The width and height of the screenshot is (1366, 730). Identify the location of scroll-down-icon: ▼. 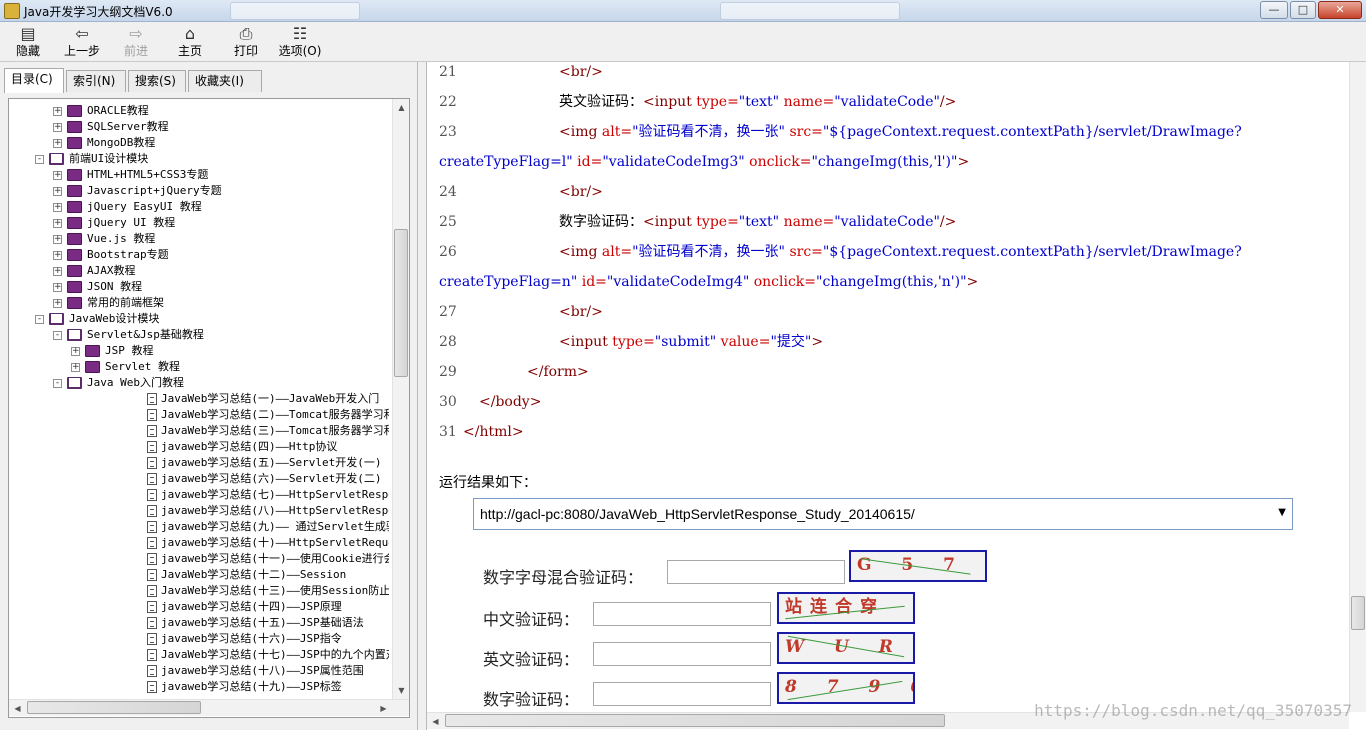
(401, 690).